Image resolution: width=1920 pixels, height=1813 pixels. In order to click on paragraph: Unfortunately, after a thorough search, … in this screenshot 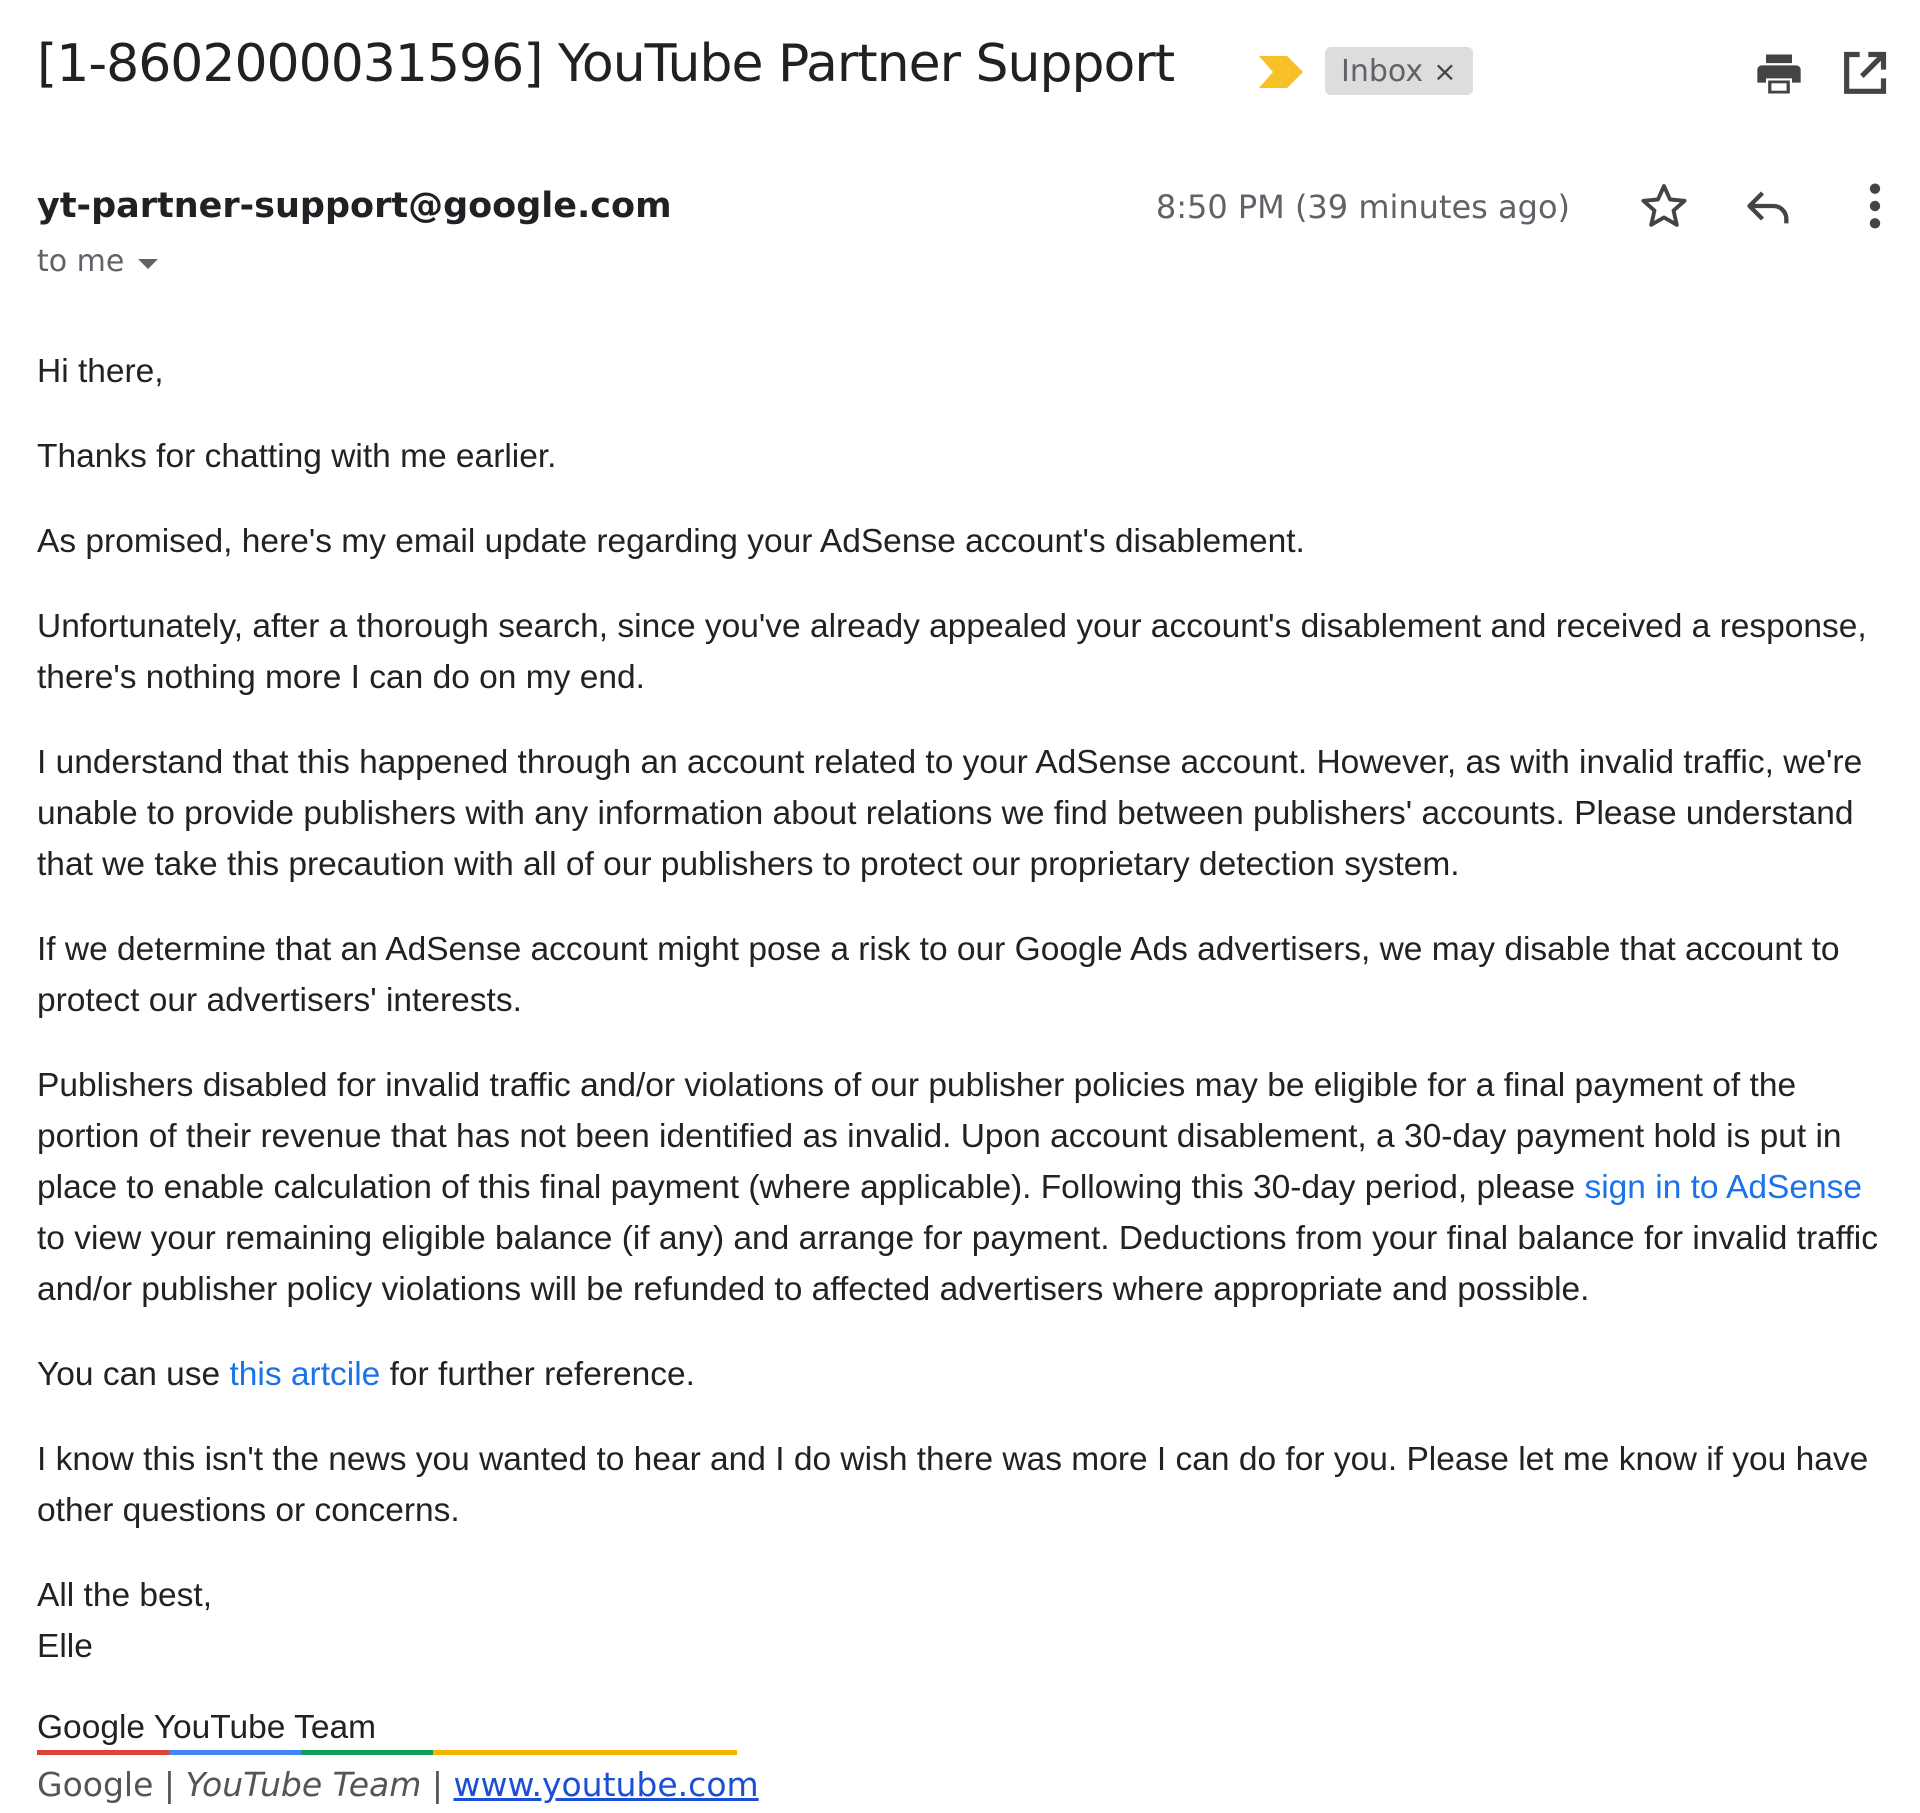, I will do `click(952, 652)`.